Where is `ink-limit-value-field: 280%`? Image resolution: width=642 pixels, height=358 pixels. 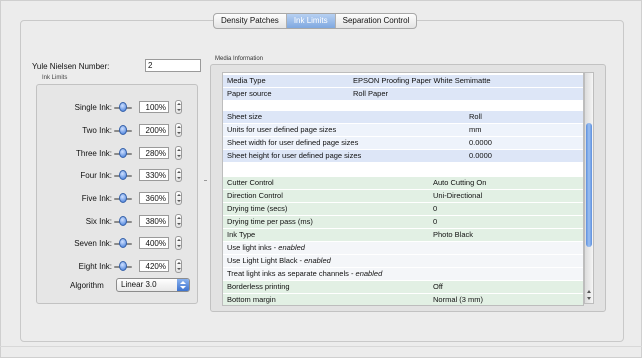
ink-limit-value-field: 280% is located at coordinates (154, 153).